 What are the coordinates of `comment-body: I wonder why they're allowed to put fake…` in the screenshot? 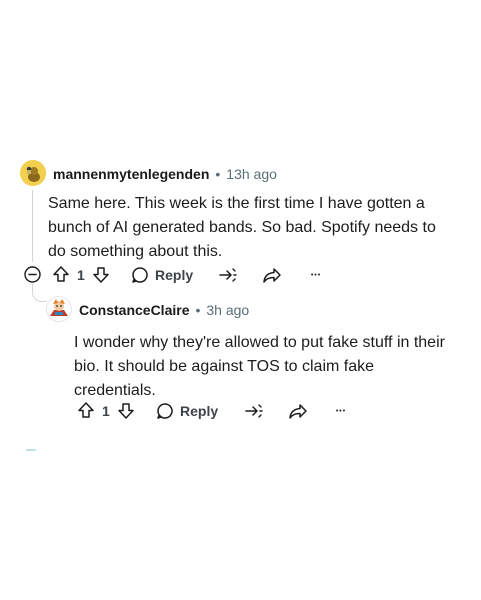 It's located at (259, 366).